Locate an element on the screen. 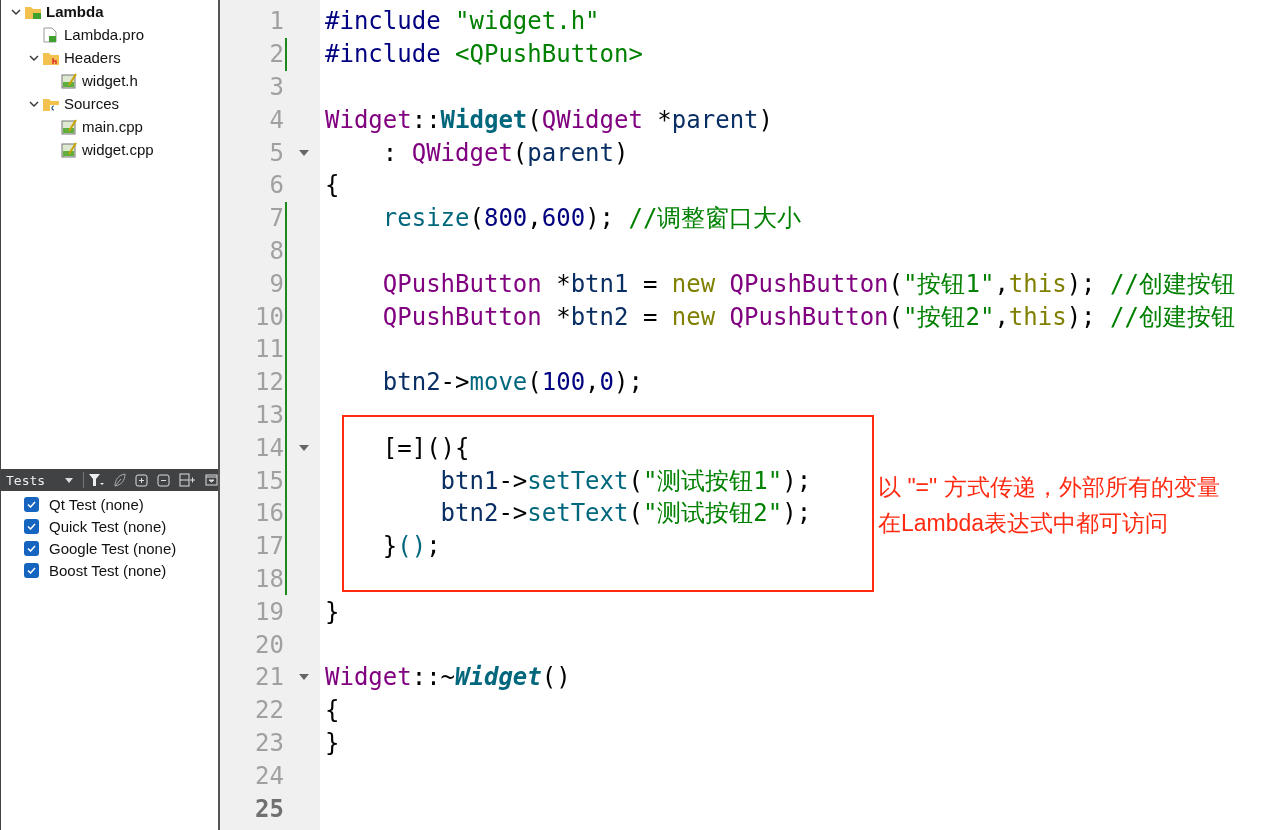  tree-item: widget.h is located at coordinates (108, 80).